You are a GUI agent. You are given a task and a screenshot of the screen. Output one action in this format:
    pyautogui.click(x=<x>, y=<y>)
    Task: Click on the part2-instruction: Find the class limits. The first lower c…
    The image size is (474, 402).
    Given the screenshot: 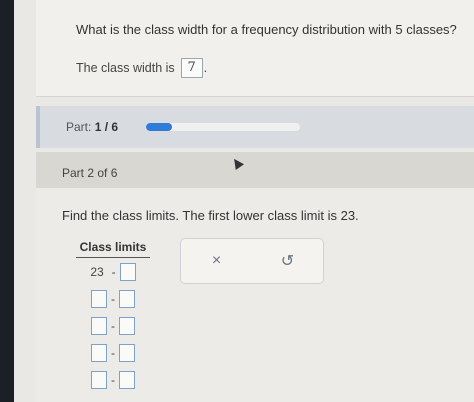 What is the action you would take?
    pyautogui.click(x=210, y=215)
    